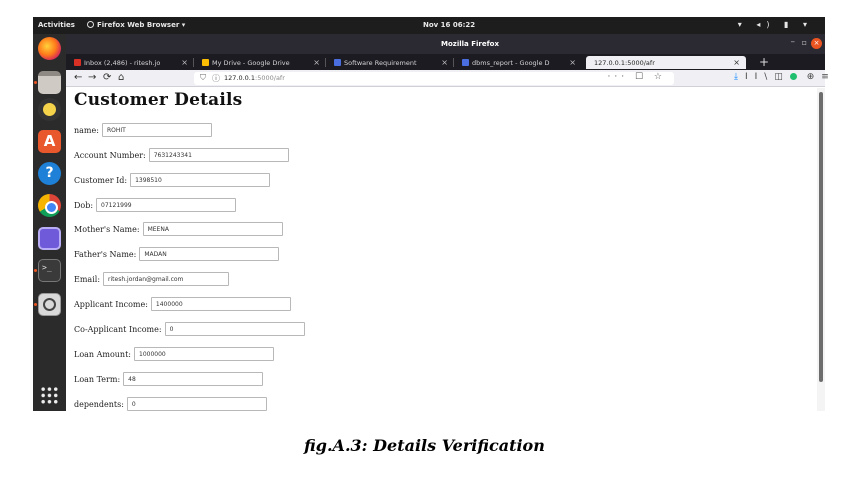 The width and height of the screenshot is (849, 492). I want to click on page-actions: ··· ☐ ☆, so click(637, 77).